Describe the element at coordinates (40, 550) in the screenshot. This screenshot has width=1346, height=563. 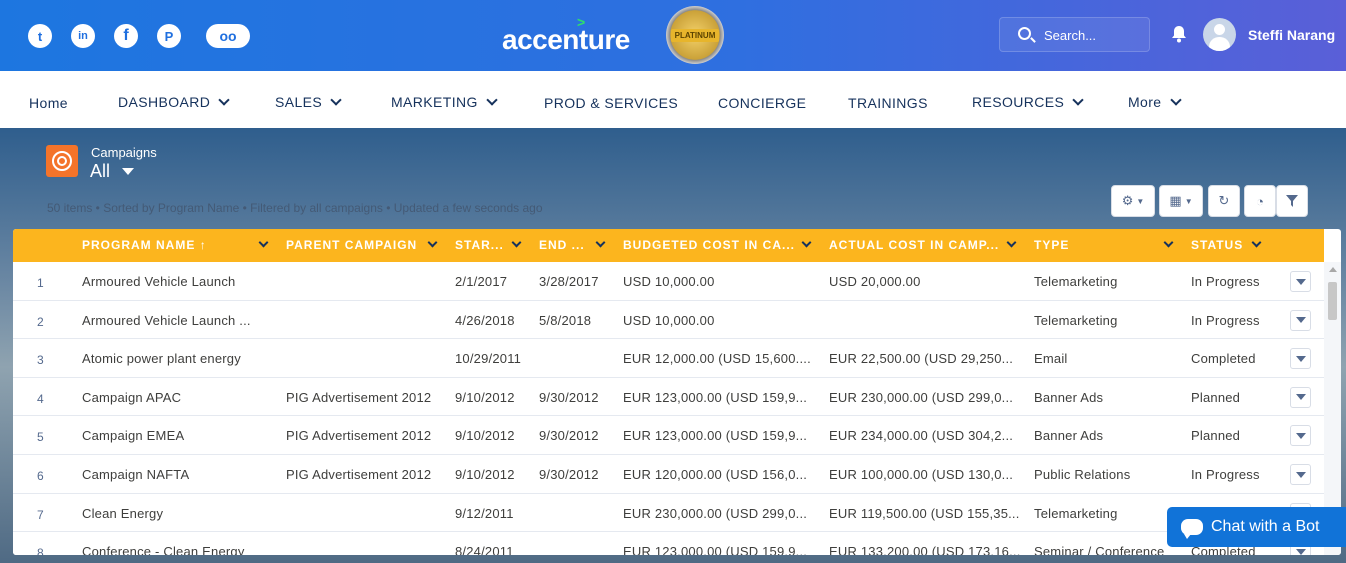
I see `row-number: 8` at that location.